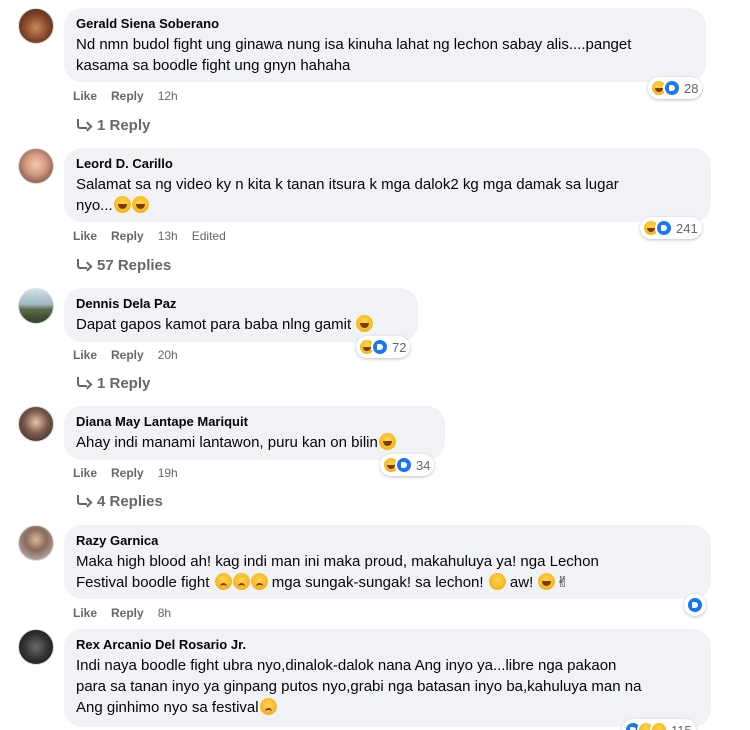 This screenshot has width=750, height=730. I want to click on comment-text-line: Dapat gapos kamot para baba nlng gamit, so click(214, 324).